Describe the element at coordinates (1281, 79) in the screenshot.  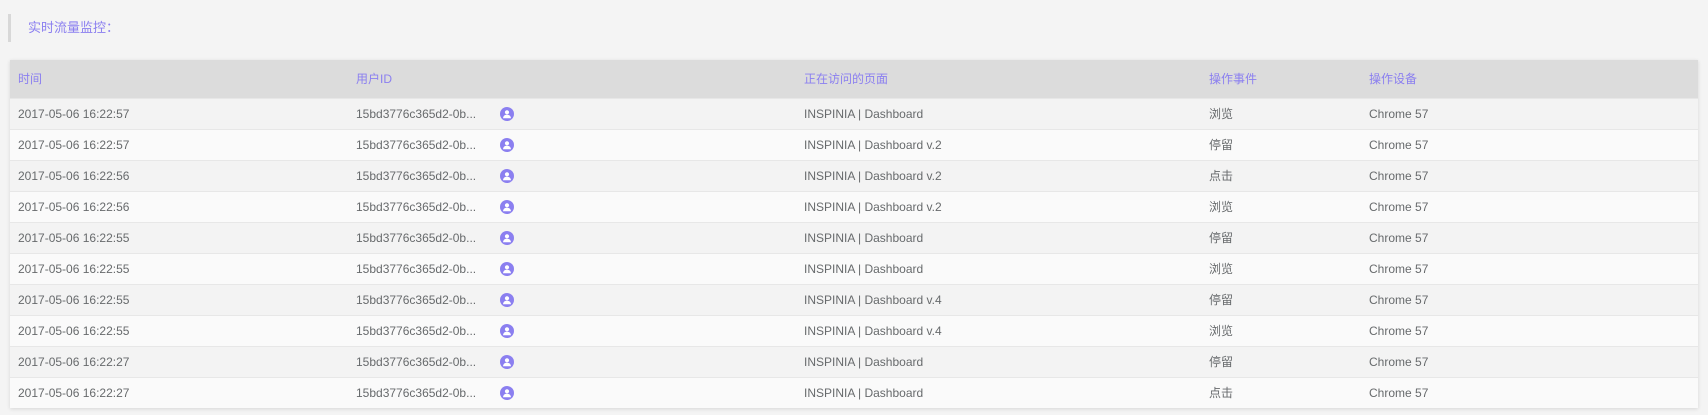
I see `column-header-event: 操作事件` at that location.